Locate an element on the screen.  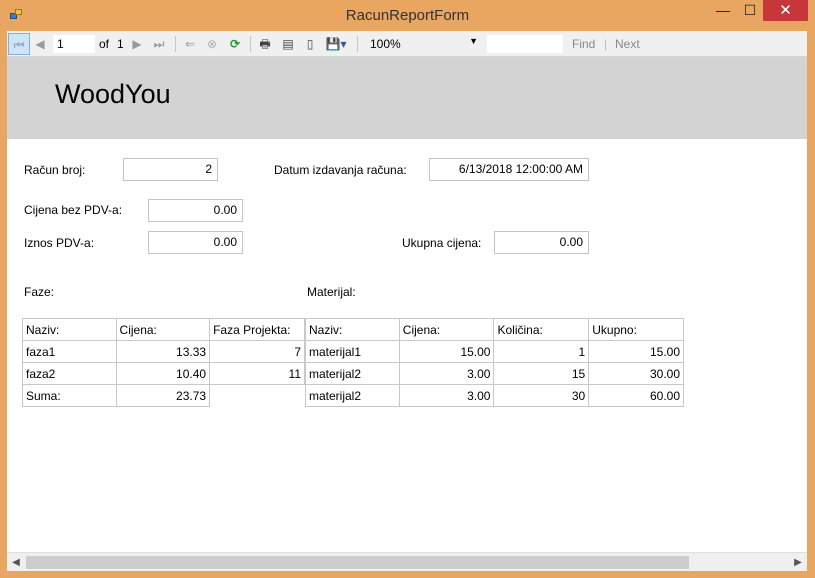
close-button: ✕ is located at coordinates (785, 10).